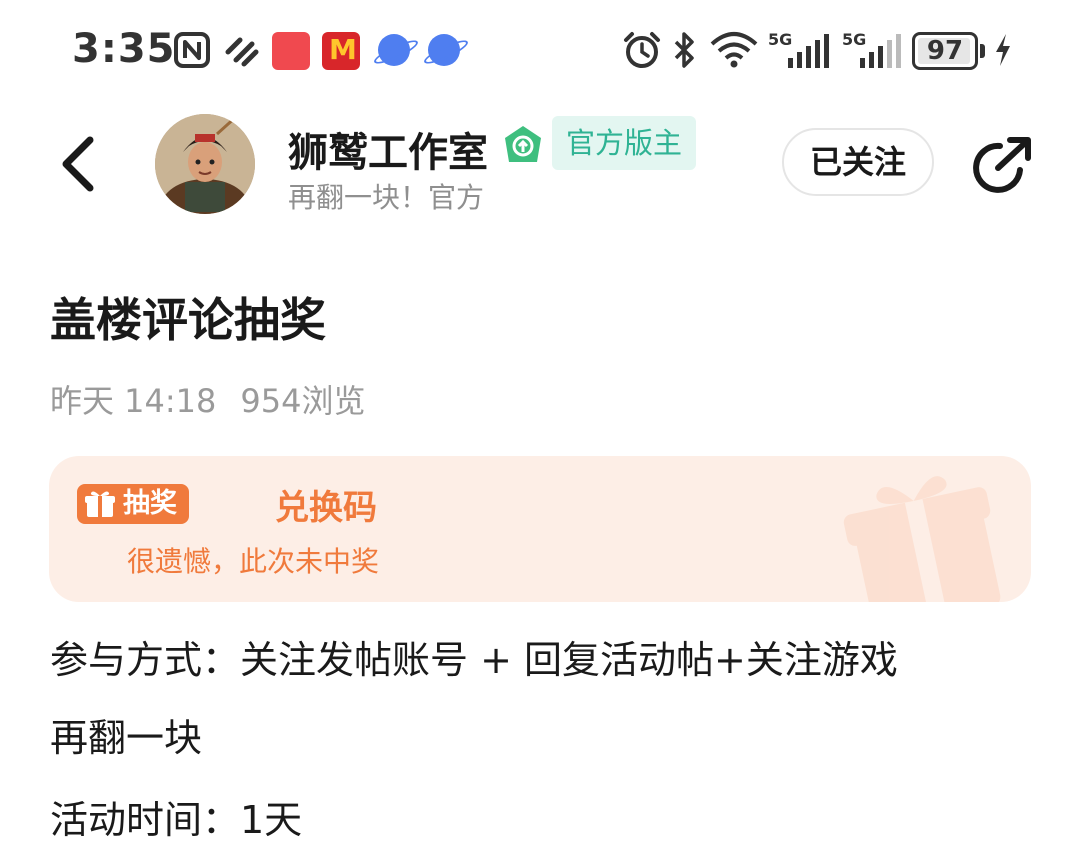  Describe the element at coordinates (1001, 167) in the screenshot. I see `share-icon` at that location.